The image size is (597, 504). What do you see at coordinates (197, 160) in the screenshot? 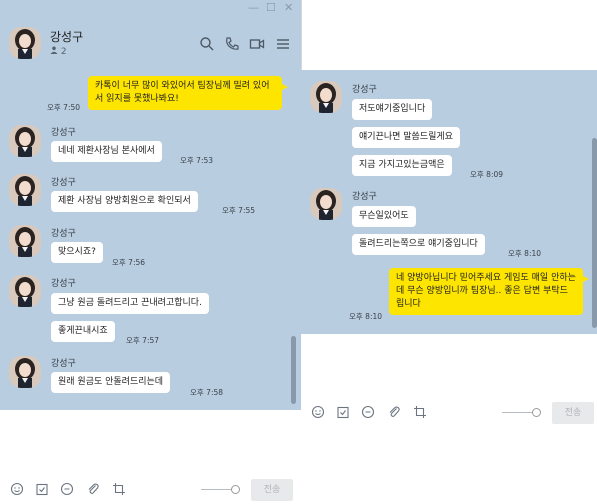
I see `message-time: 오후 7:53` at bounding box center [197, 160].